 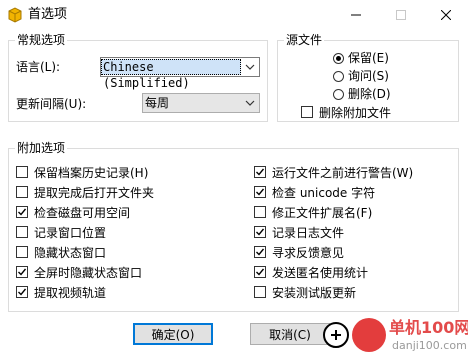 What do you see at coordinates (91, 172) in the screenshot?
I see `option-label: 保留档案历史记录(H)` at bounding box center [91, 172].